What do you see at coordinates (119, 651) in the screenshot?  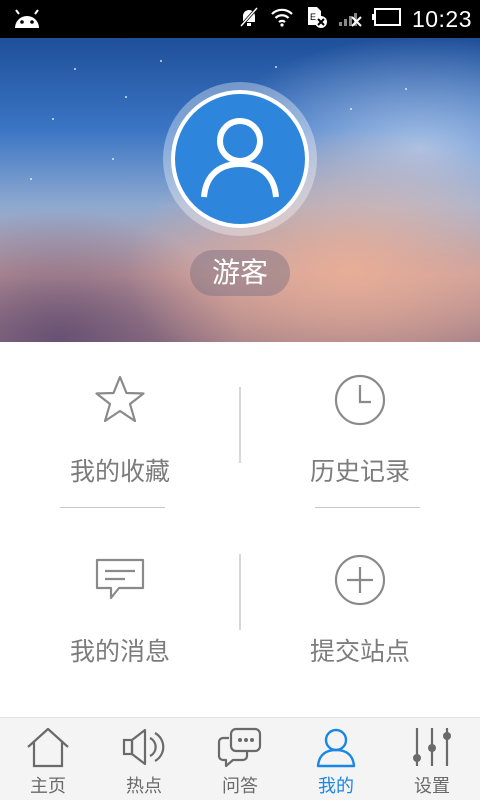 I see `menu-item-label: 我的消息` at bounding box center [119, 651].